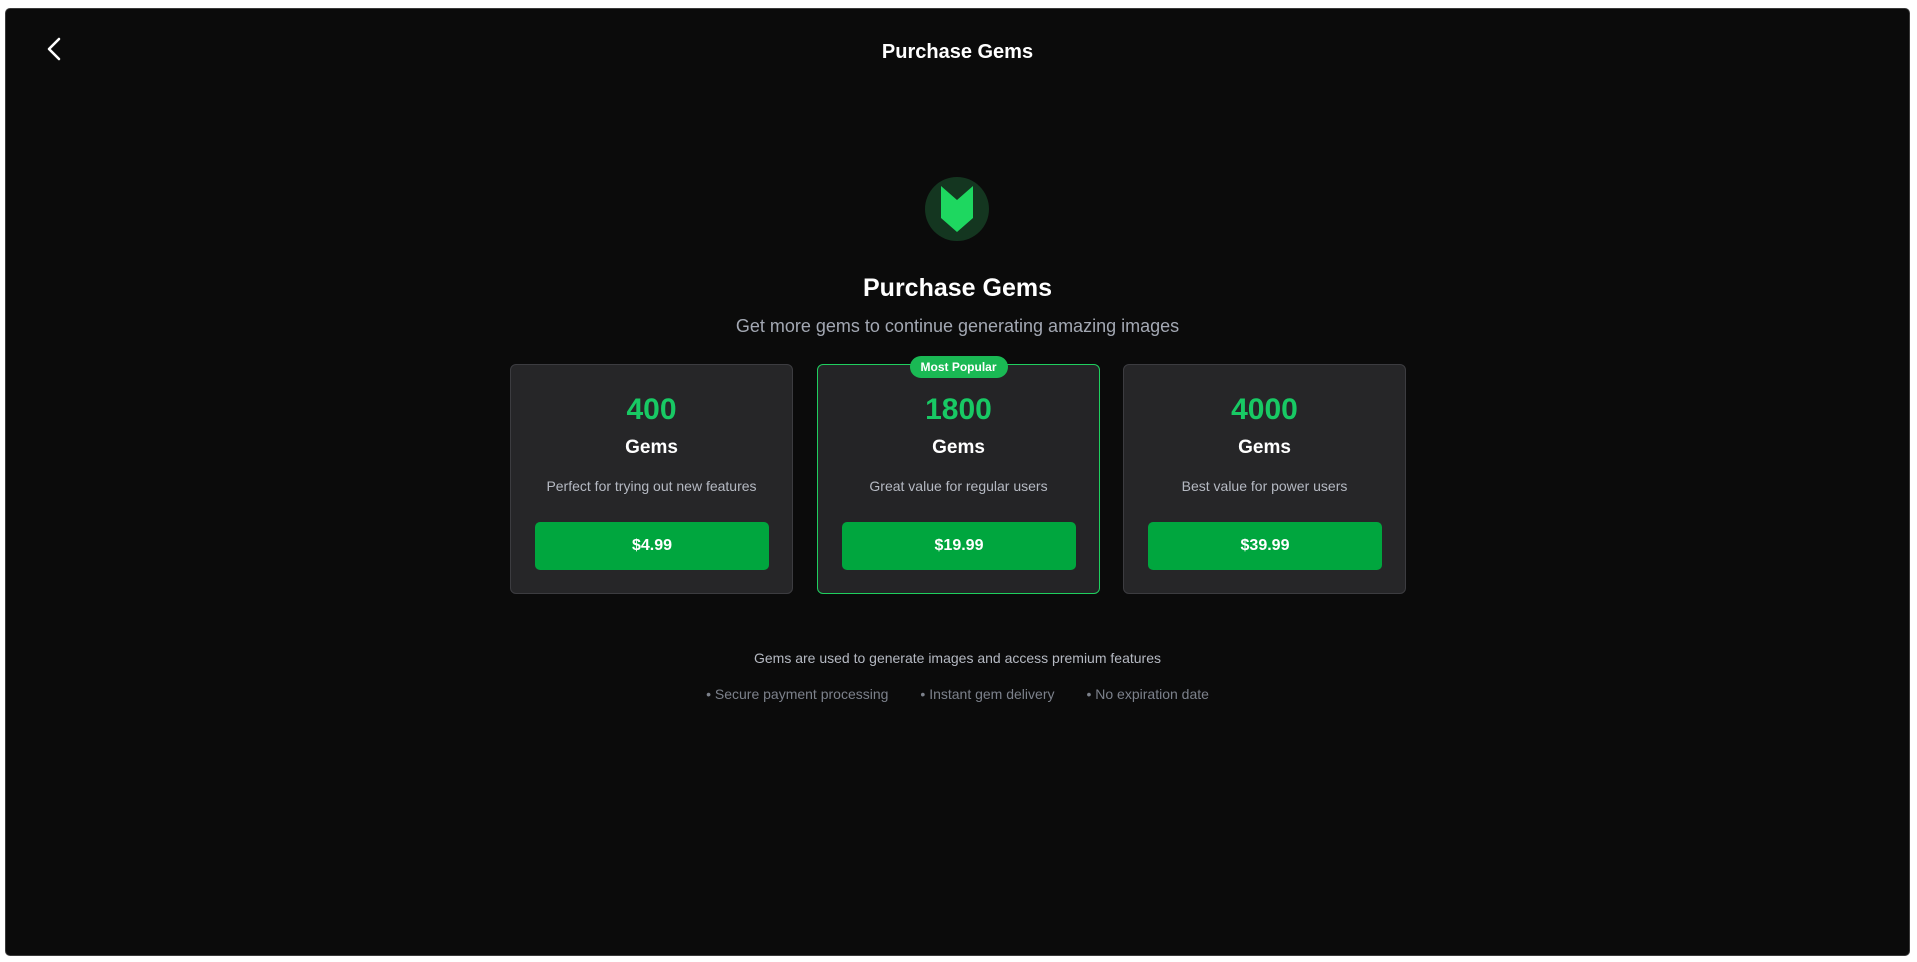  I want to click on package-description: Perfect for trying out new features, so click(651, 486).